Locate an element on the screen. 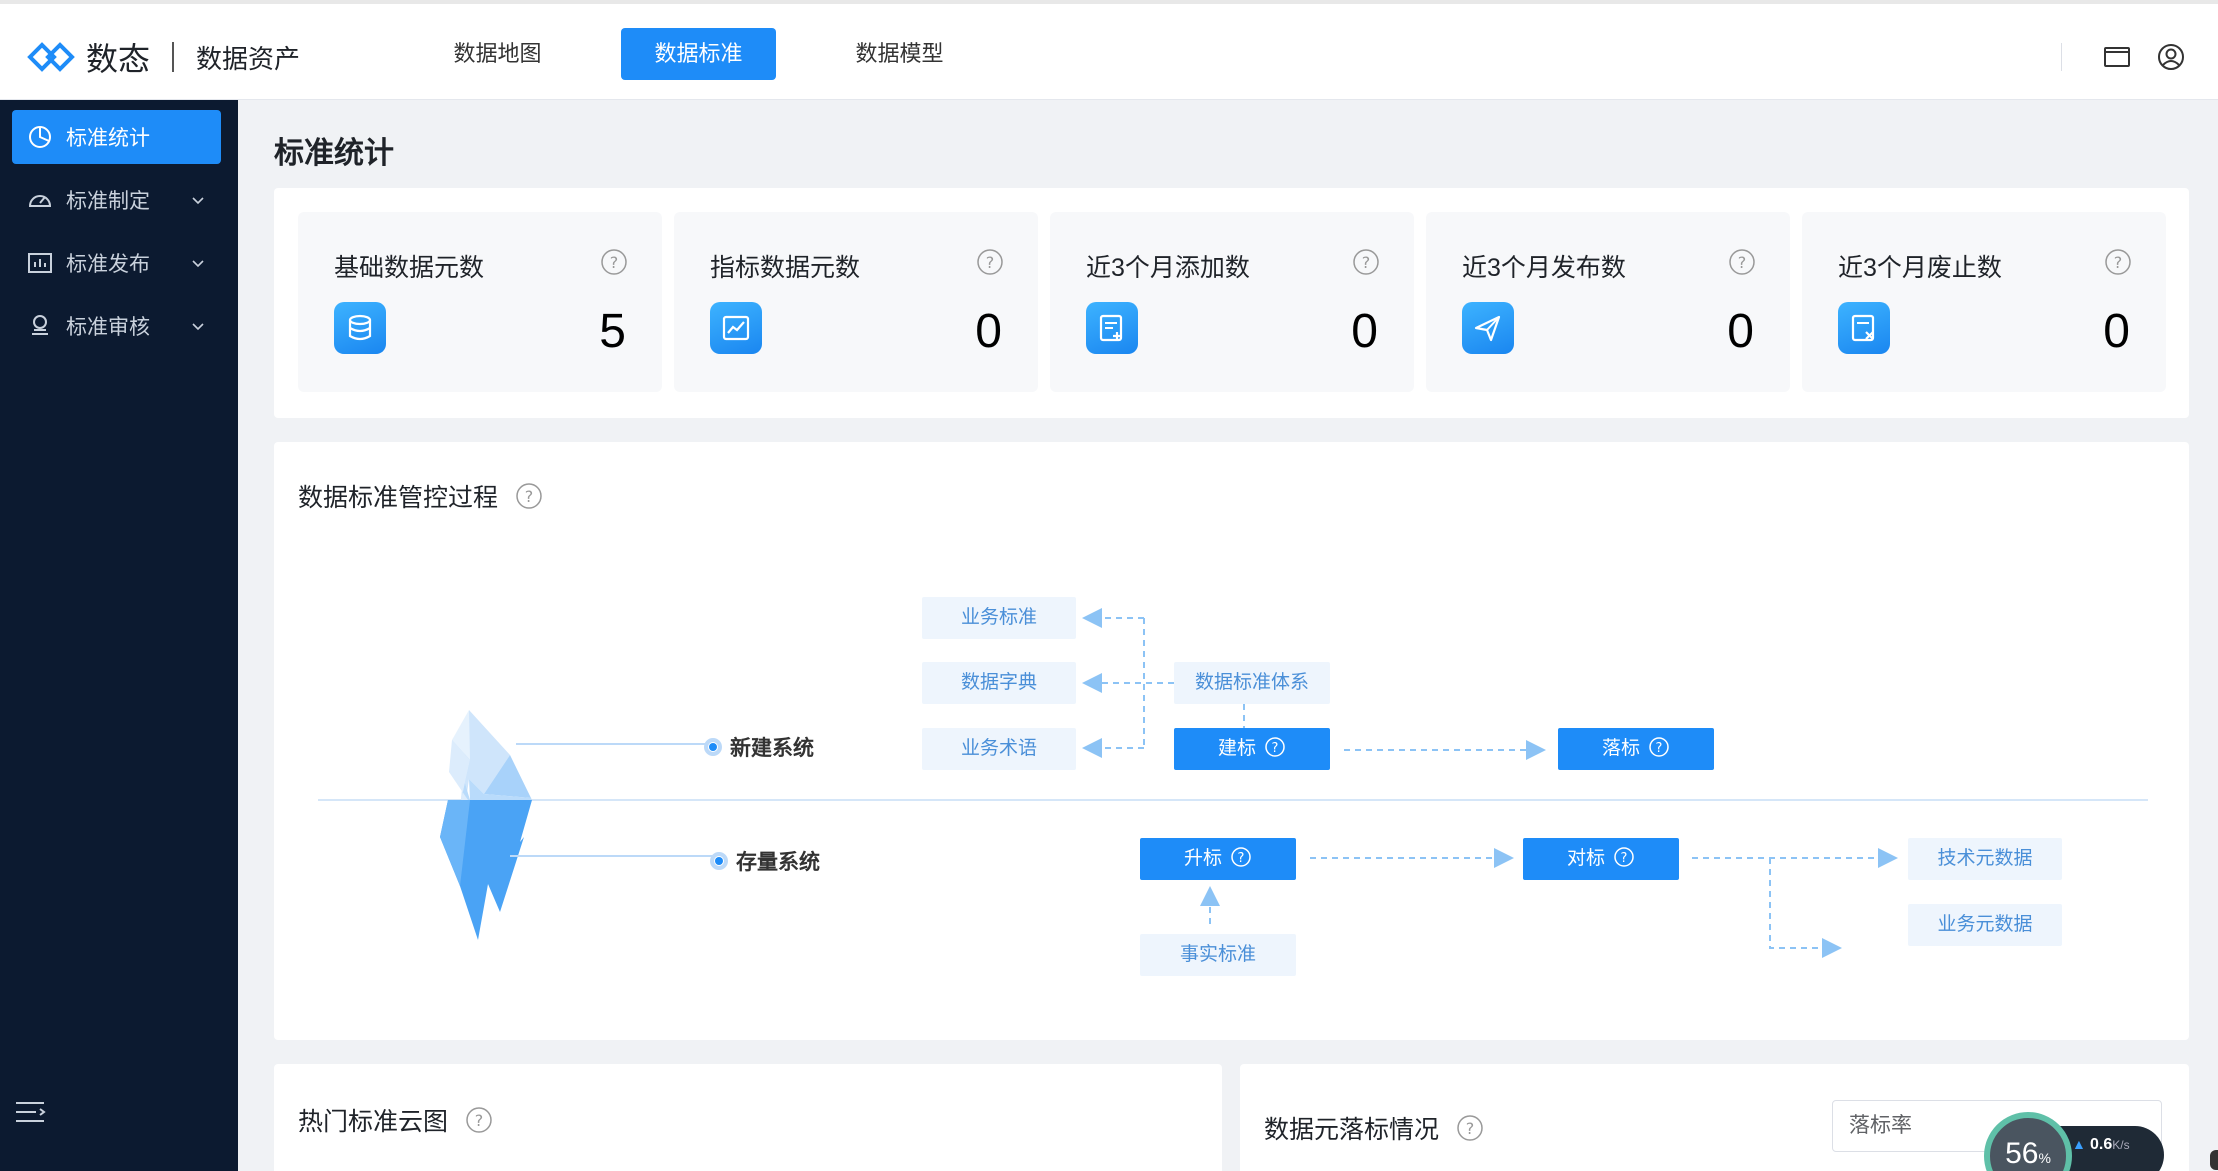  sidebar-item-label: 标准审核 is located at coordinates (108, 327).